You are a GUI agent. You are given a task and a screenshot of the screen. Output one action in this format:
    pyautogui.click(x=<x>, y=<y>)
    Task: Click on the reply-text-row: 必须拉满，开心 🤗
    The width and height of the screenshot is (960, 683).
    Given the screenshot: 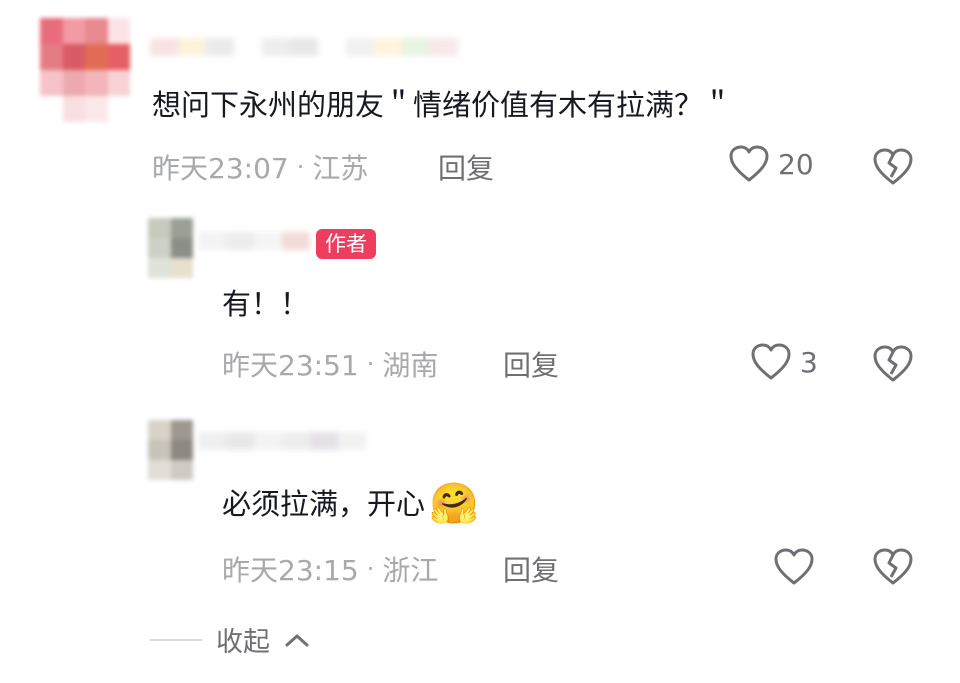 What is the action you would take?
    pyautogui.click(x=350, y=504)
    